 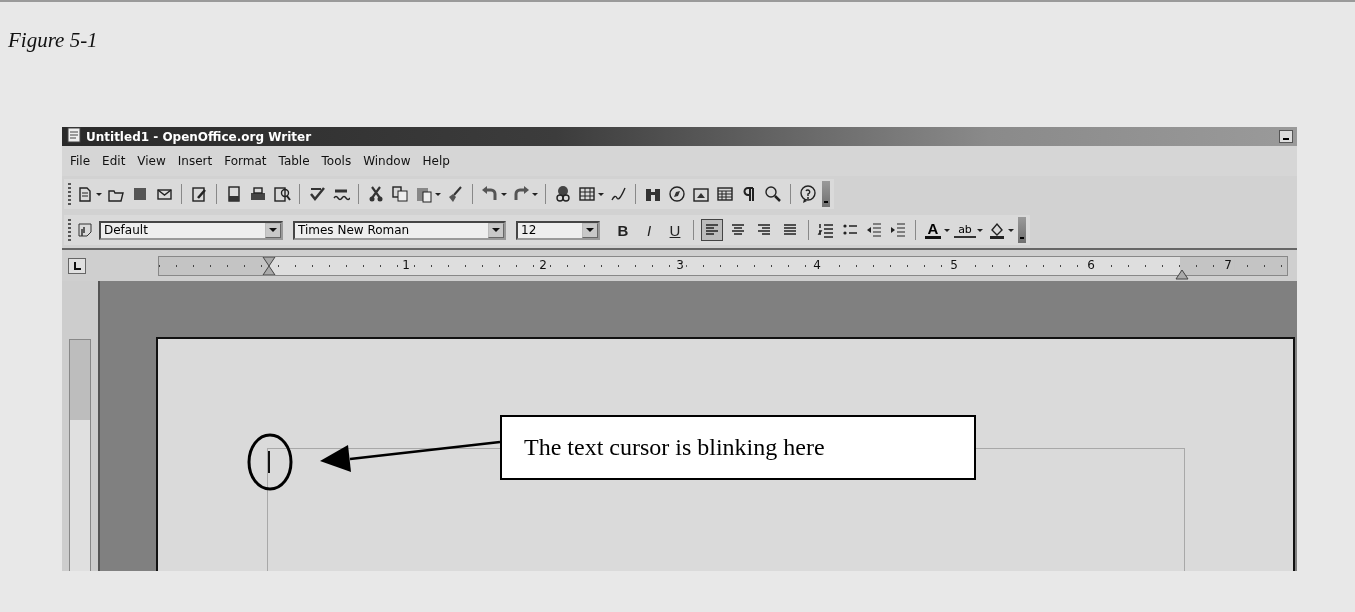 What do you see at coordinates (808, 194) in the screenshot?
I see `help-icon` at bounding box center [808, 194].